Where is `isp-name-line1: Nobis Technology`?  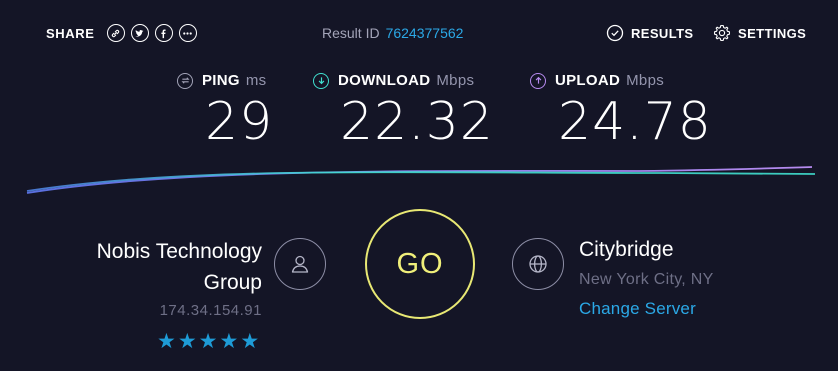 isp-name-line1: Nobis Technology is located at coordinates (179, 251).